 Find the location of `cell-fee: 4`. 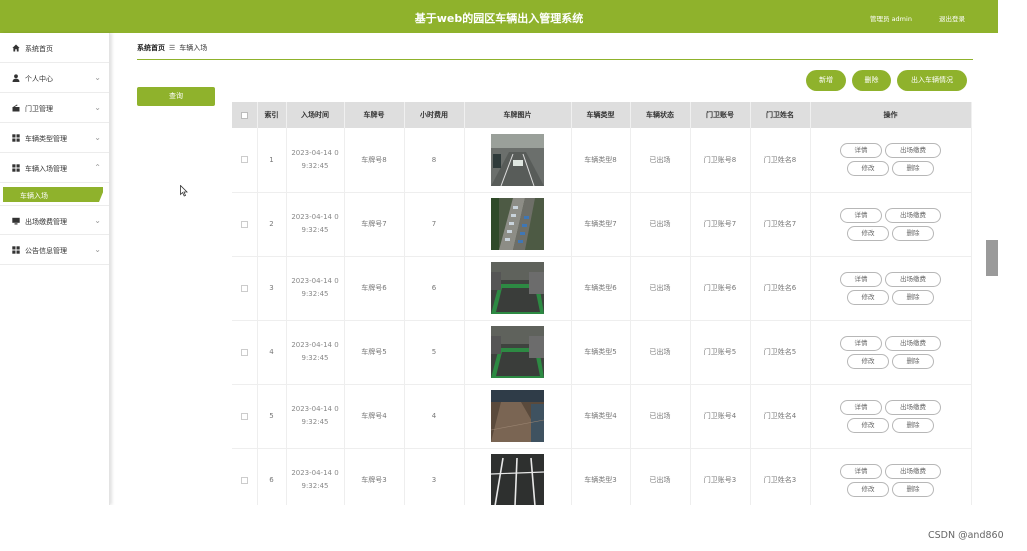

cell-fee: 4 is located at coordinates (434, 416).